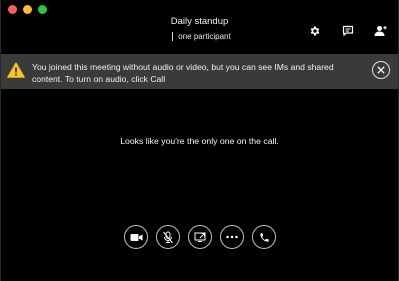 The width and height of the screenshot is (399, 281). I want to click on call-controls, so click(199, 237).